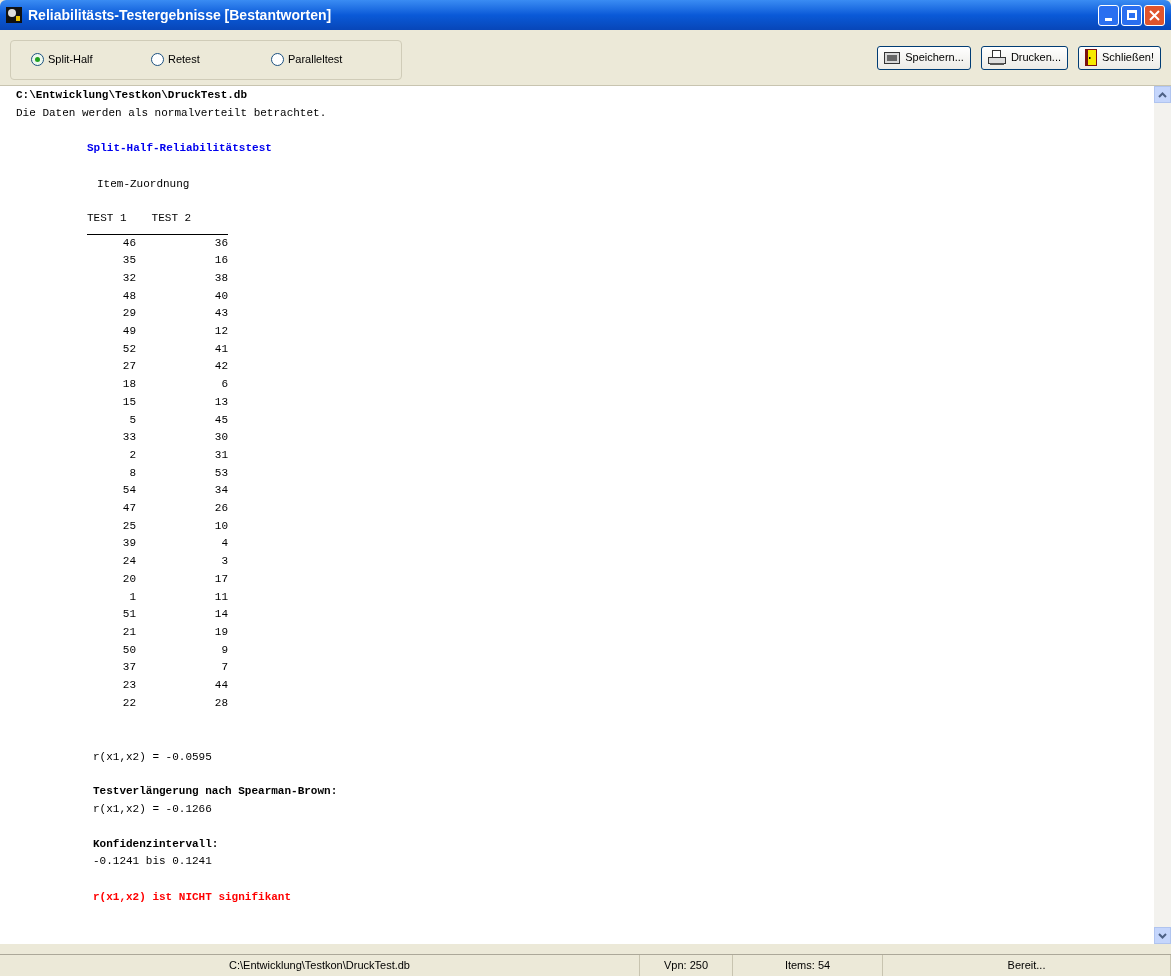 Image resolution: width=1171 pixels, height=976 pixels. Describe the element at coordinates (132, 420) in the screenshot. I see `table-cell-text: 5` at that location.